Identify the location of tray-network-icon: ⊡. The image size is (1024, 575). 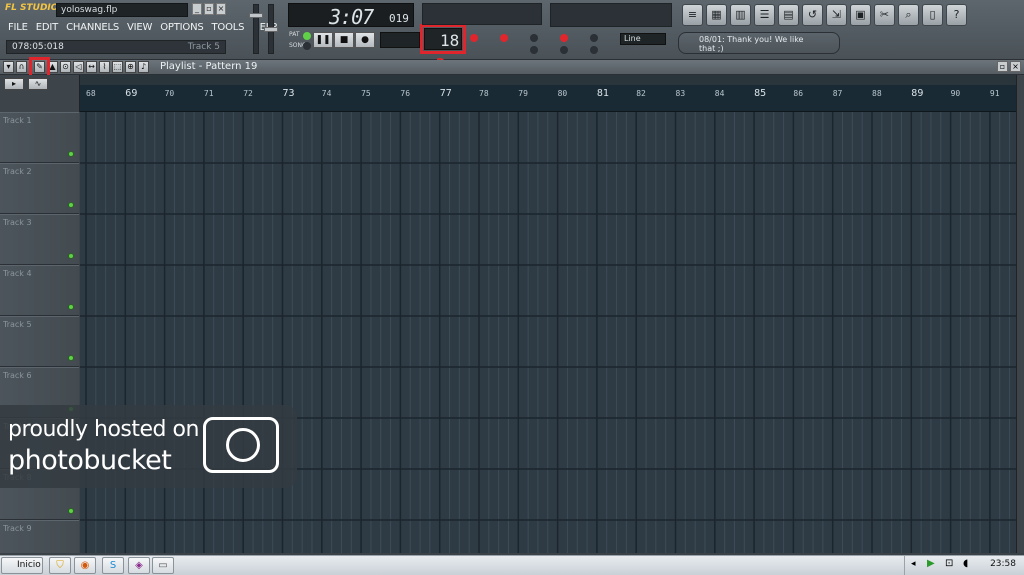
(949, 563).